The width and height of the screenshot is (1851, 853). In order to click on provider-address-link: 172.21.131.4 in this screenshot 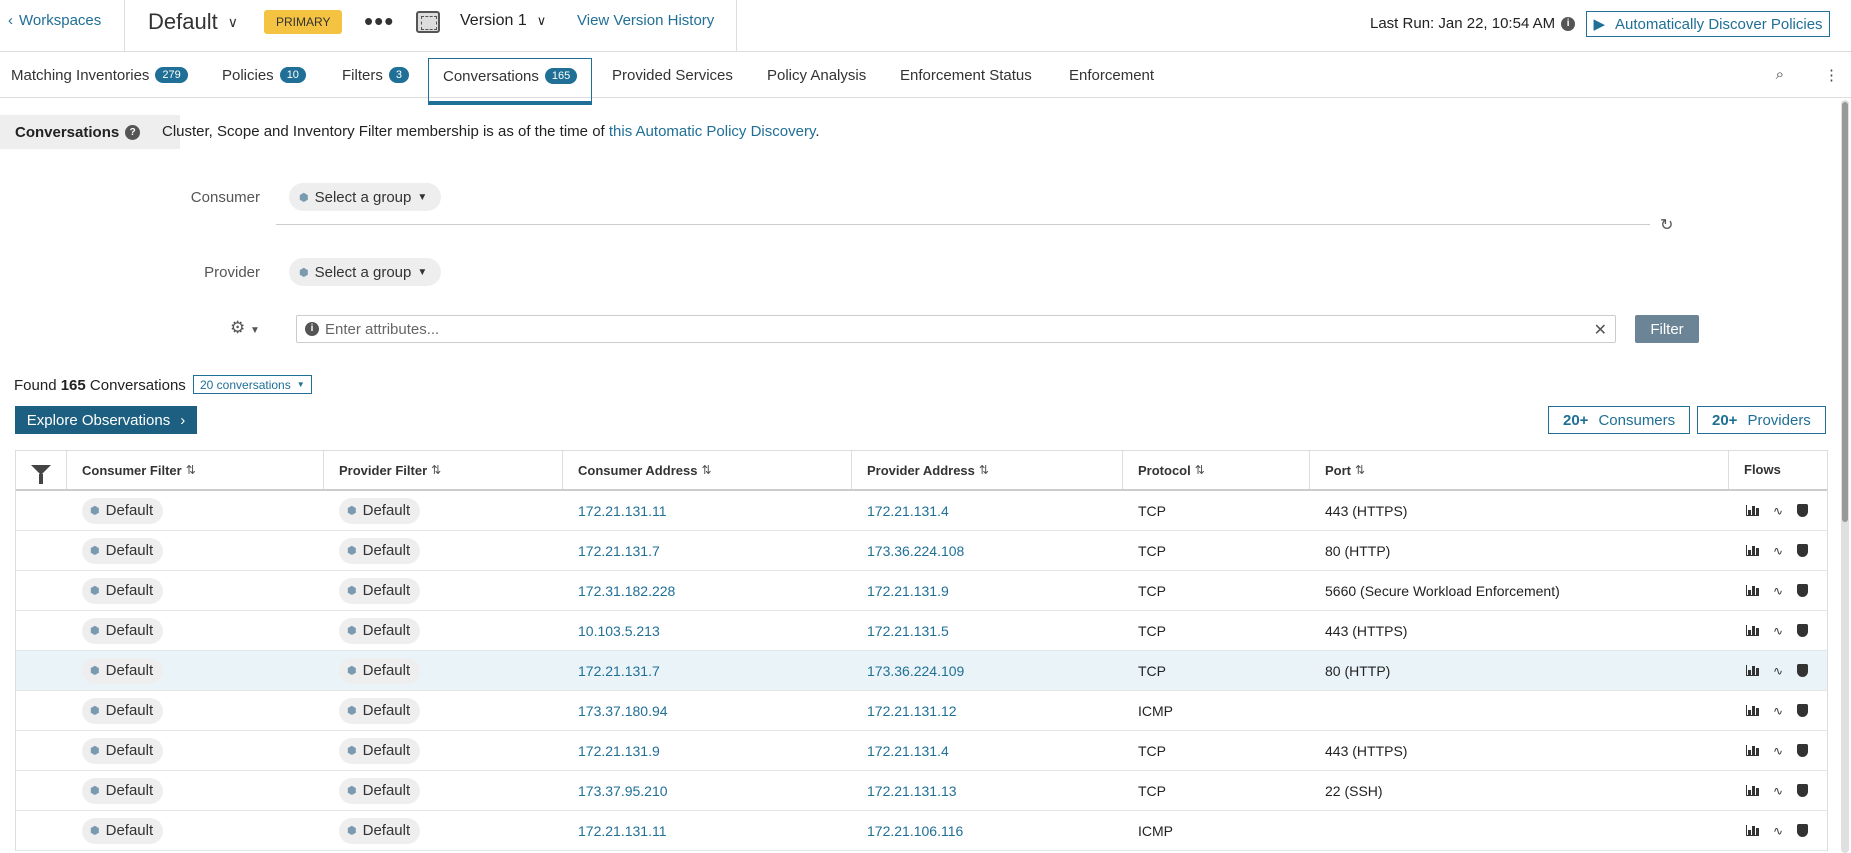, I will do `click(908, 511)`.